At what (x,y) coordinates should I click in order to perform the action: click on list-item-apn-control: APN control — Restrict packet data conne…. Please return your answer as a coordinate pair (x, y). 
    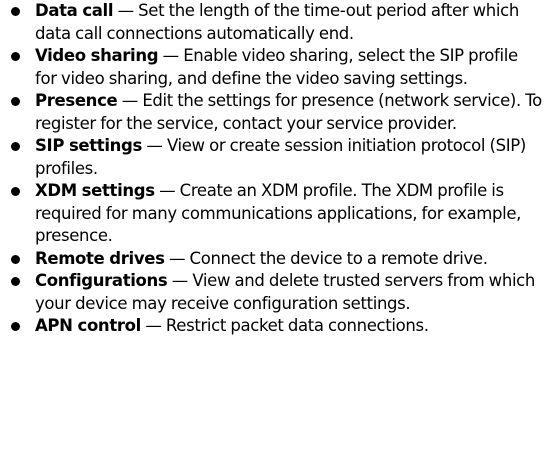
    Looking at the image, I should click on (274, 326).